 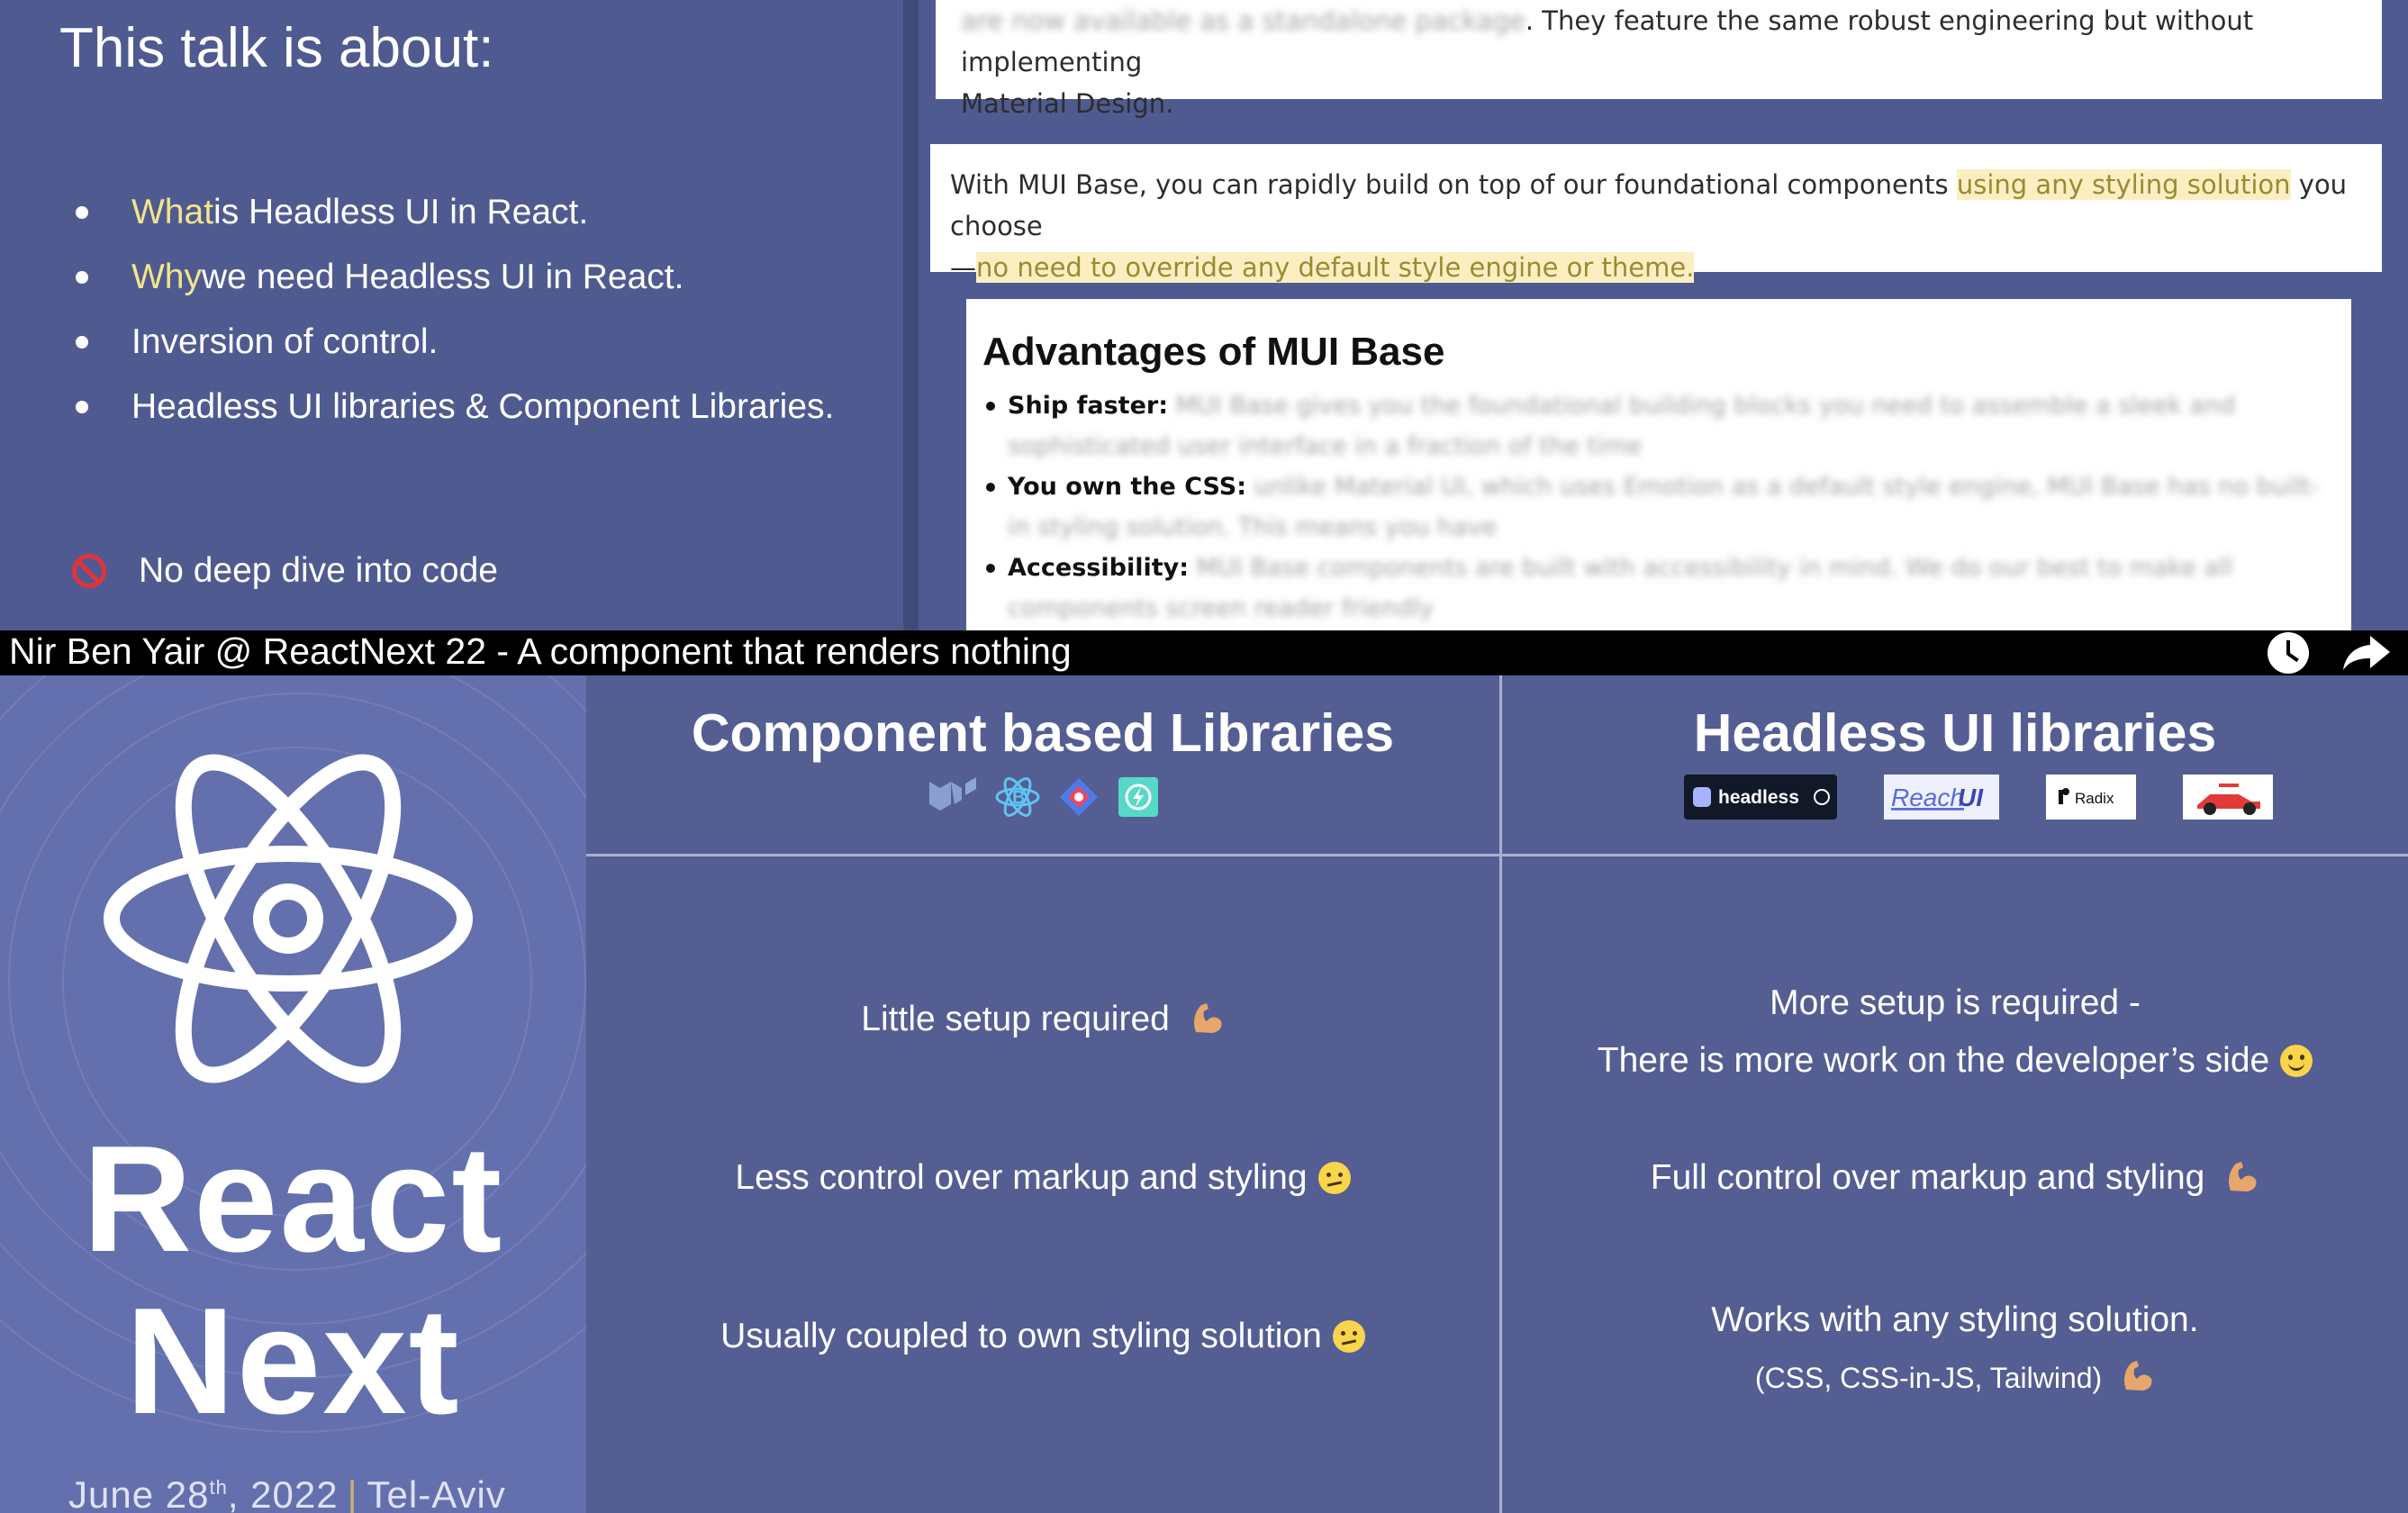 I want to click on svg-text: headless, so click(x=1758, y=797).